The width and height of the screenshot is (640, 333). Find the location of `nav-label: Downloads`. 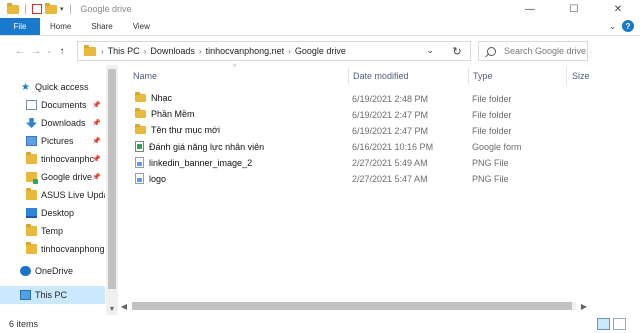

nav-label: Downloads is located at coordinates (63, 123).